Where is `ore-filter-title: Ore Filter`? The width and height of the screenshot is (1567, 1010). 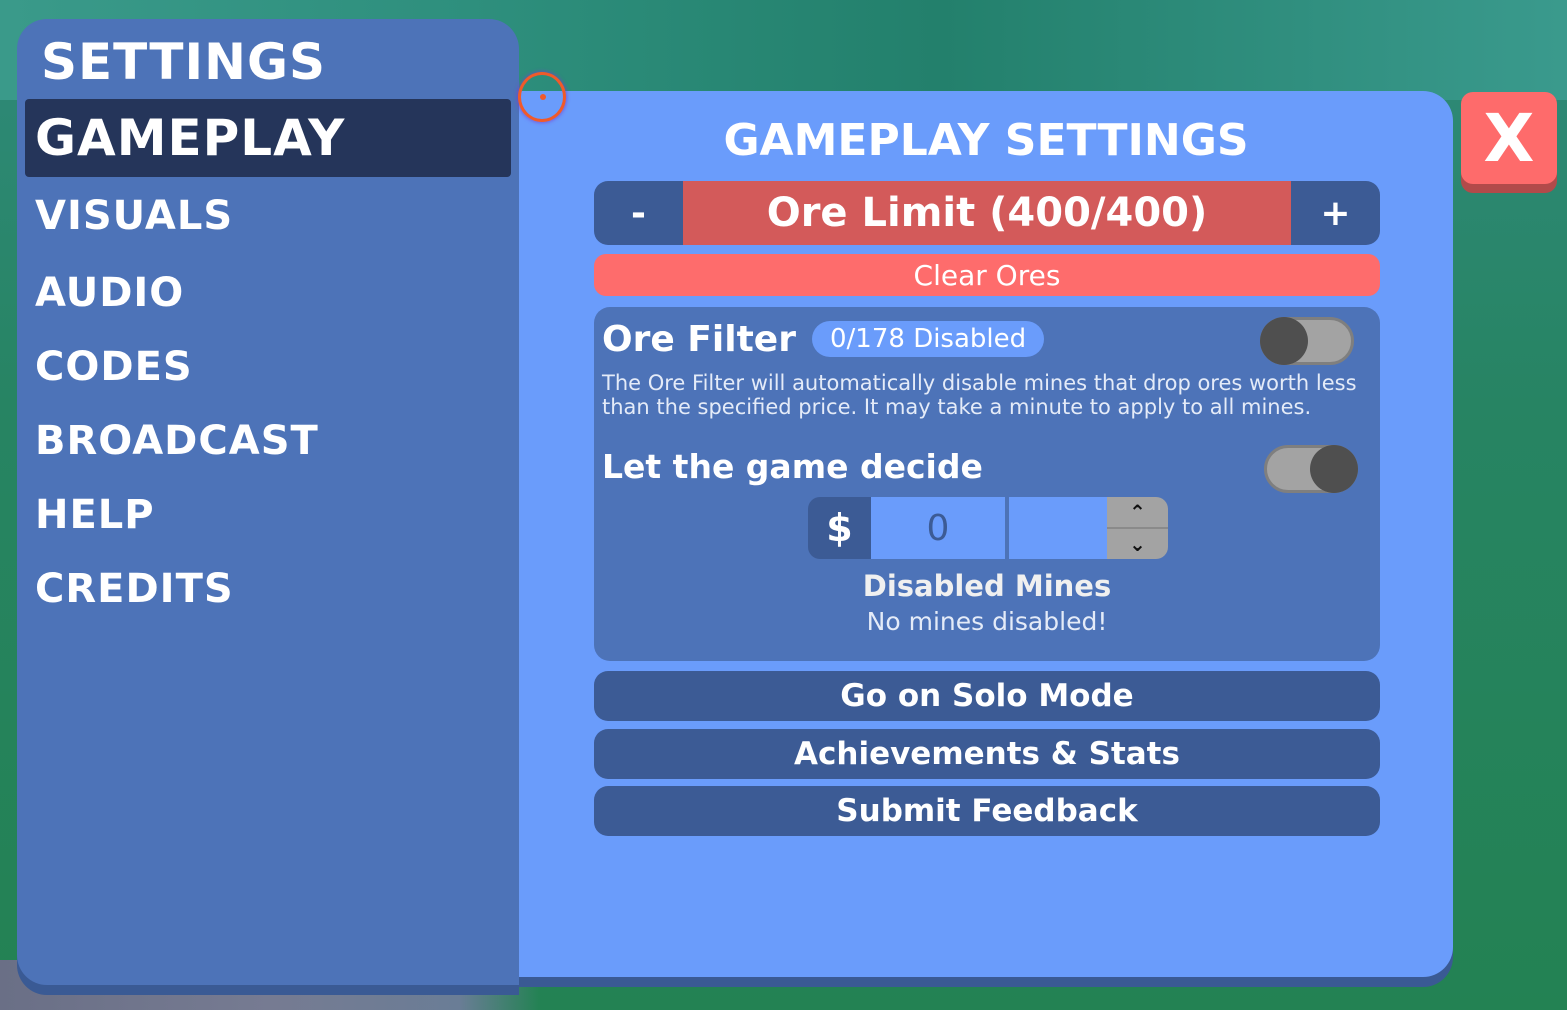
ore-filter-title: Ore Filter is located at coordinates (699, 339).